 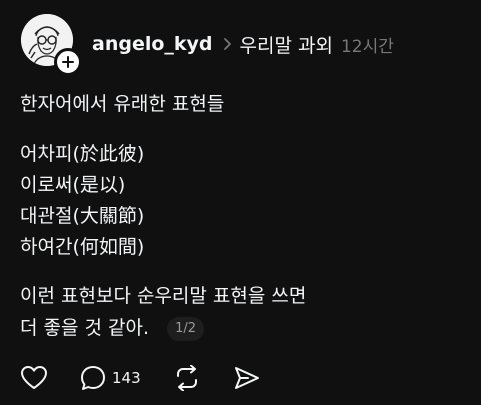 What do you see at coordinates (73, 185) in the screenshot?
I see `list-item: 이로써(是以)` at bounding box center [73, 185].